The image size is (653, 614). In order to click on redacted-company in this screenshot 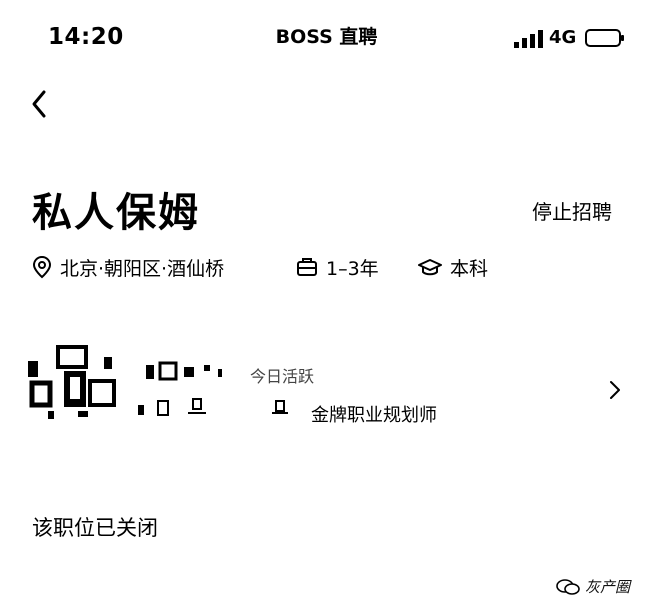, I will do `click(213, 407)`.